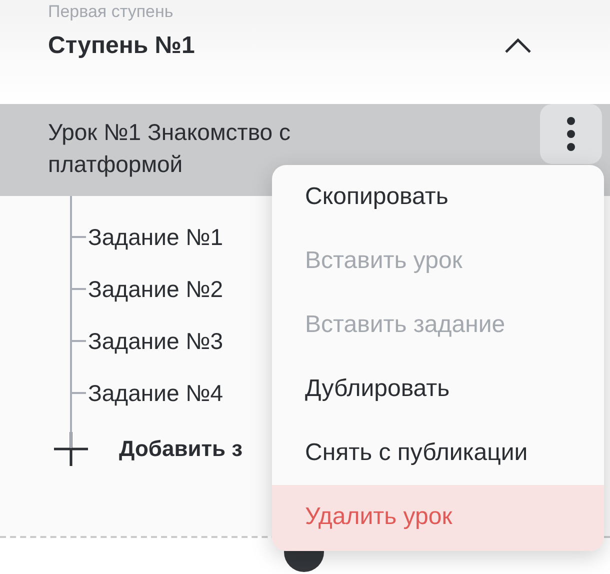 The image size is (610, 574). I want to click on stage-title: Ступень №1, so click(121, 46).